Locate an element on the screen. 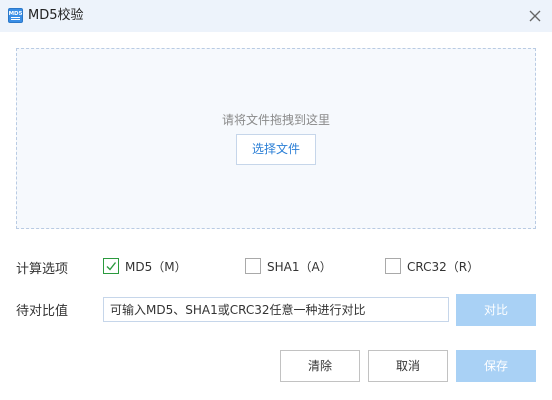  sha1-option: SHA1（A） is located at coordinates (288, 266).